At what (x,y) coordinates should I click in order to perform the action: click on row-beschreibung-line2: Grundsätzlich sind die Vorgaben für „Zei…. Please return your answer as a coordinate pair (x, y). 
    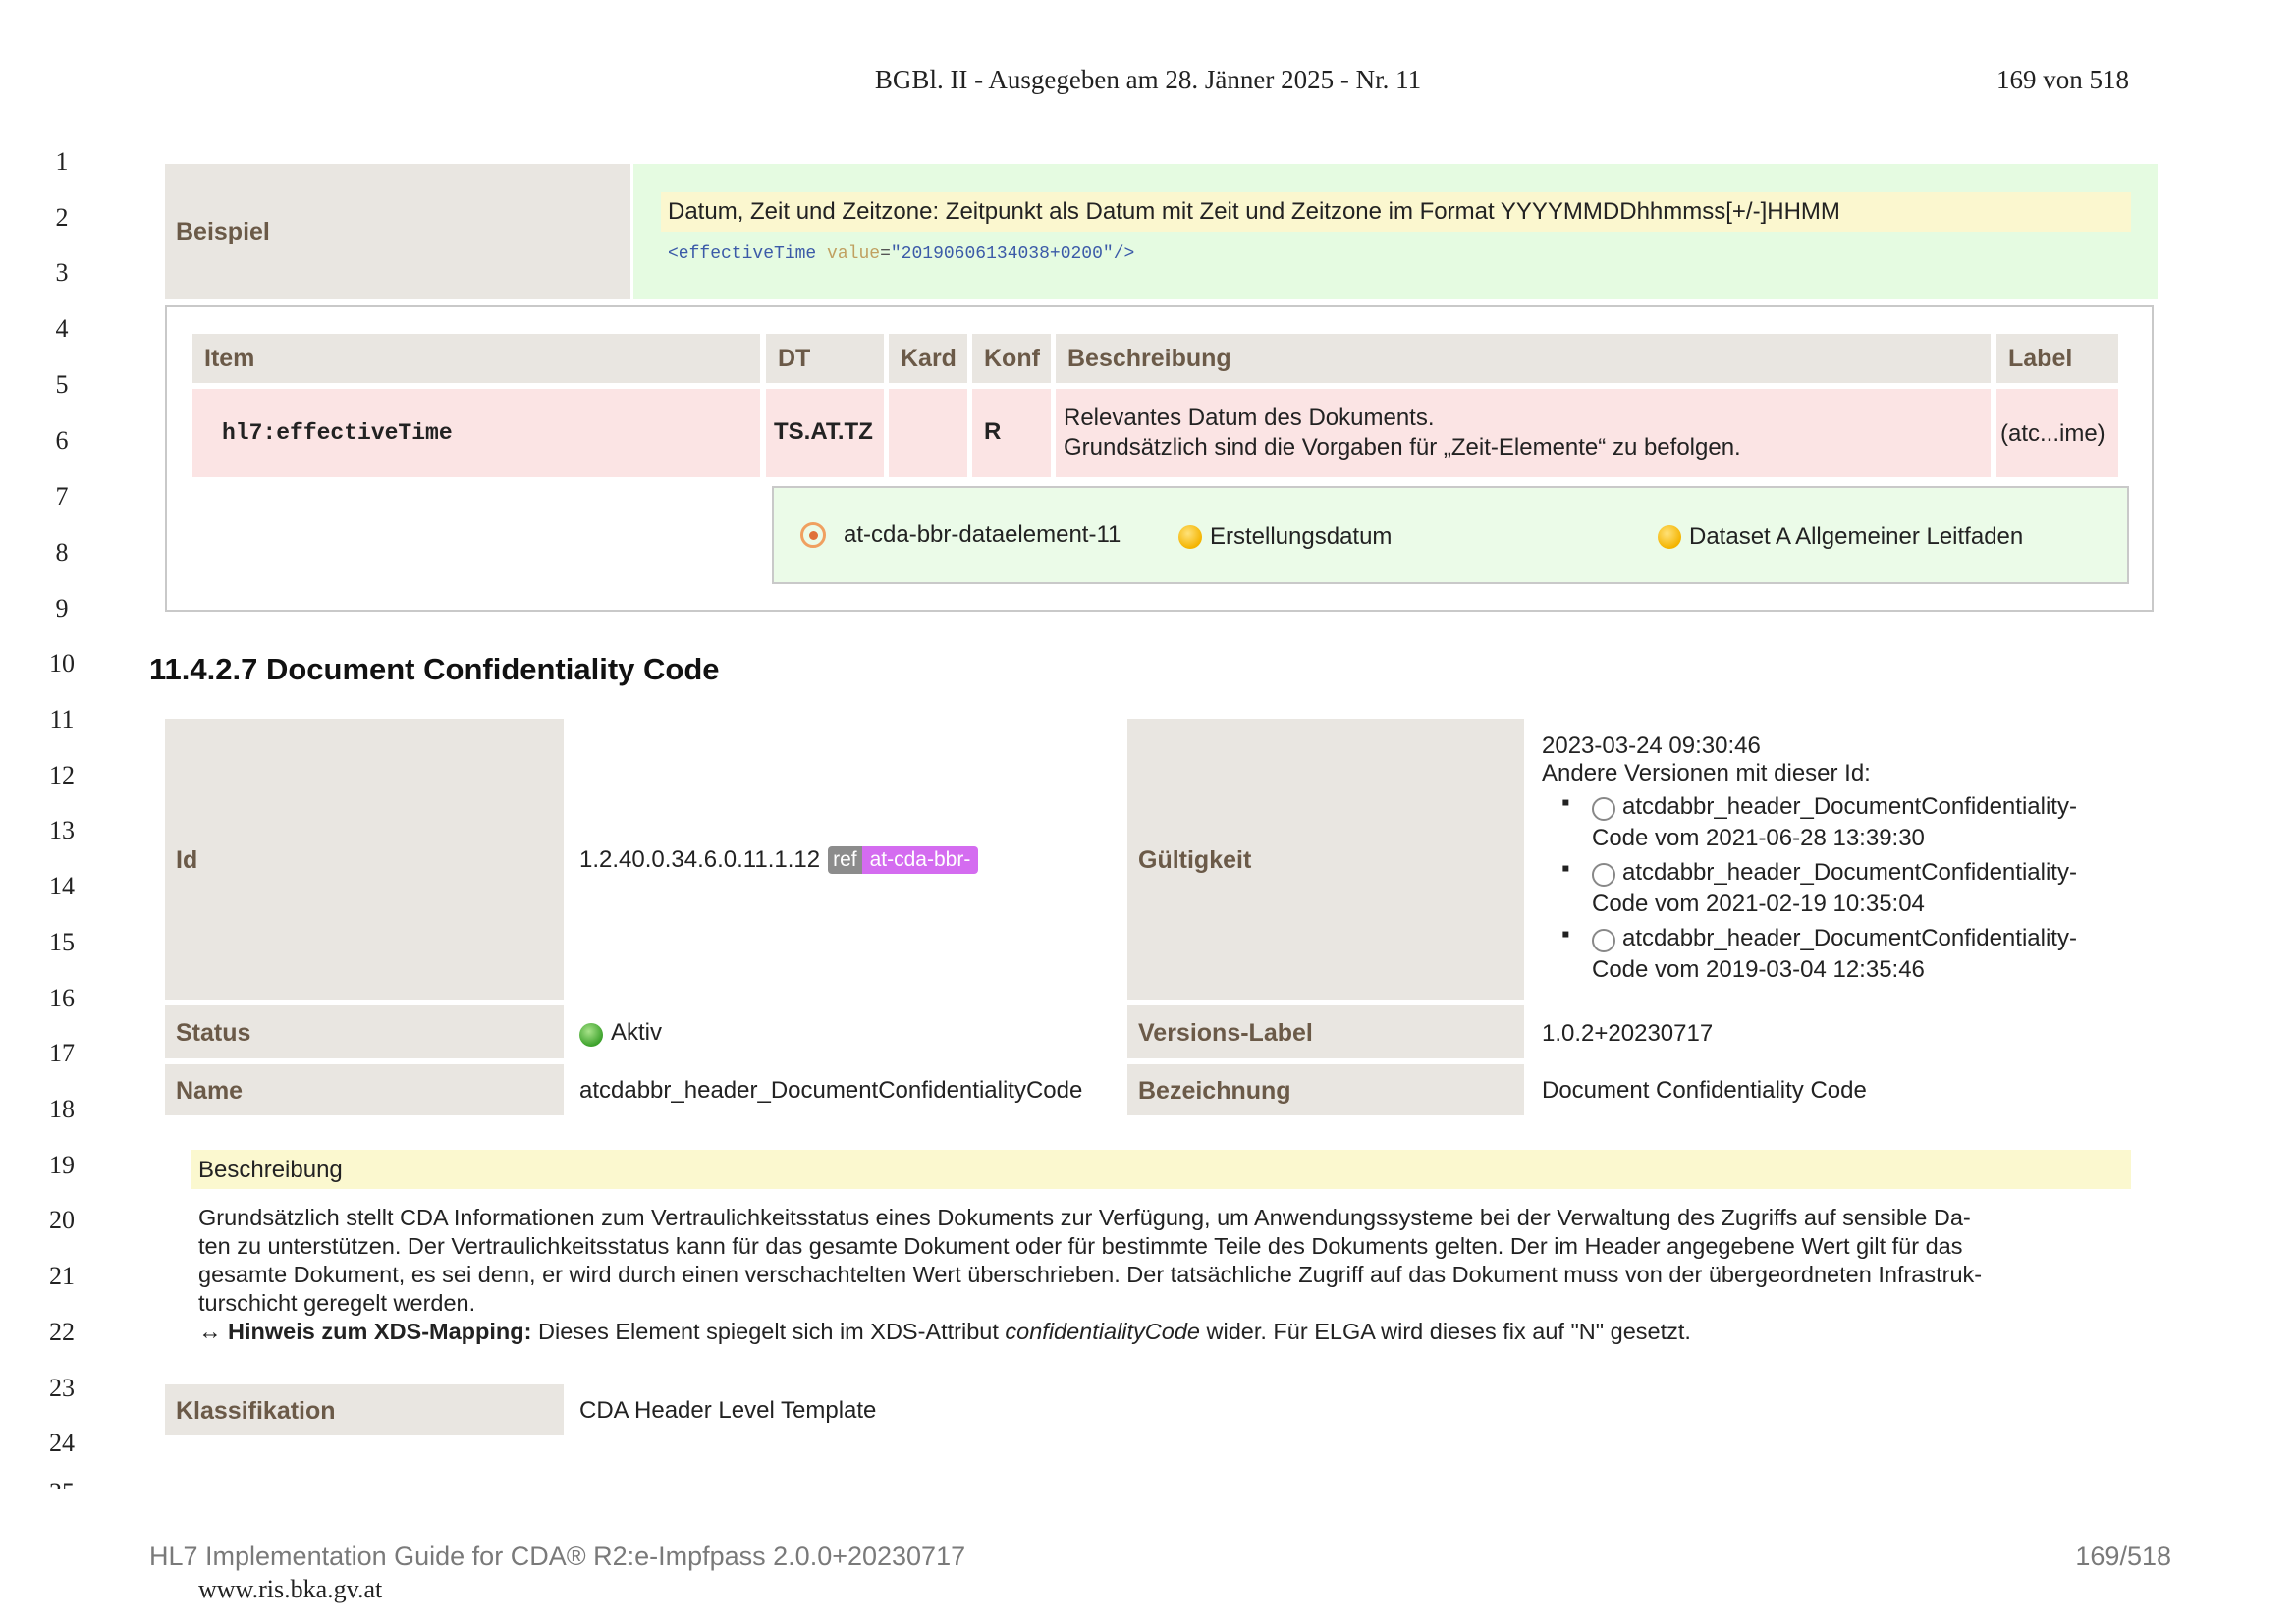
    Looking at the image, I should click on (1402, 447).